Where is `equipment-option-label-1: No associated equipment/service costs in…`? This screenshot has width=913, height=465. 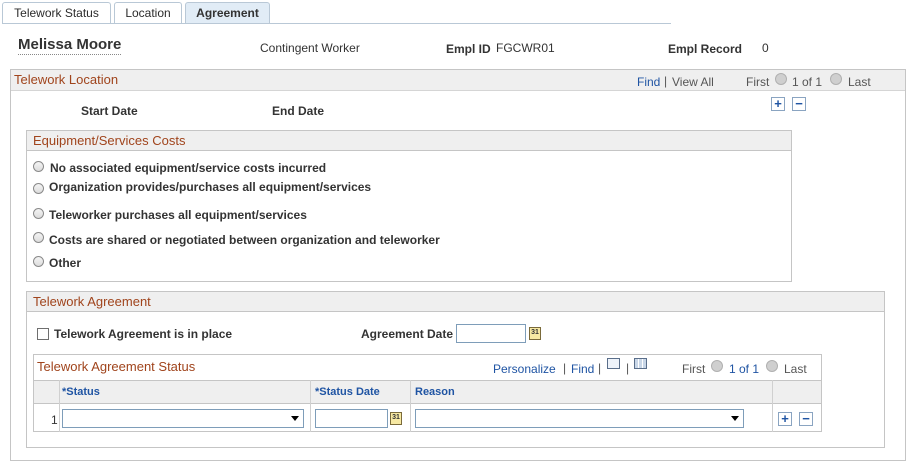 equipment-option-label-1: No associated equipment/service costs in… is located at coordinates (188, 168).